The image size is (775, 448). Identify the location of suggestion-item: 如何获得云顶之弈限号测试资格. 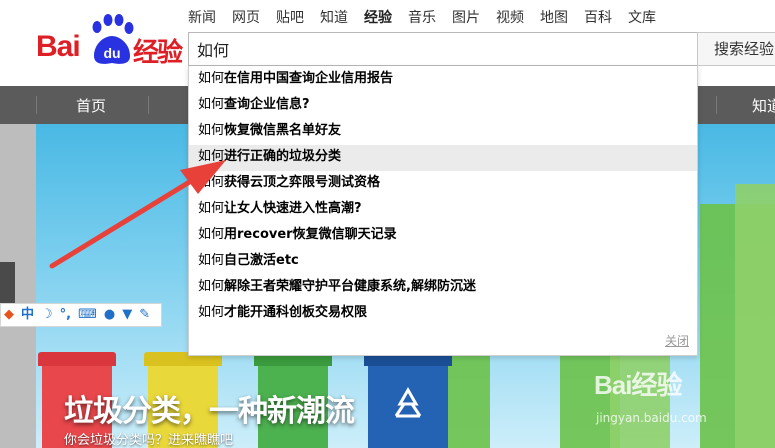
(443, 184).